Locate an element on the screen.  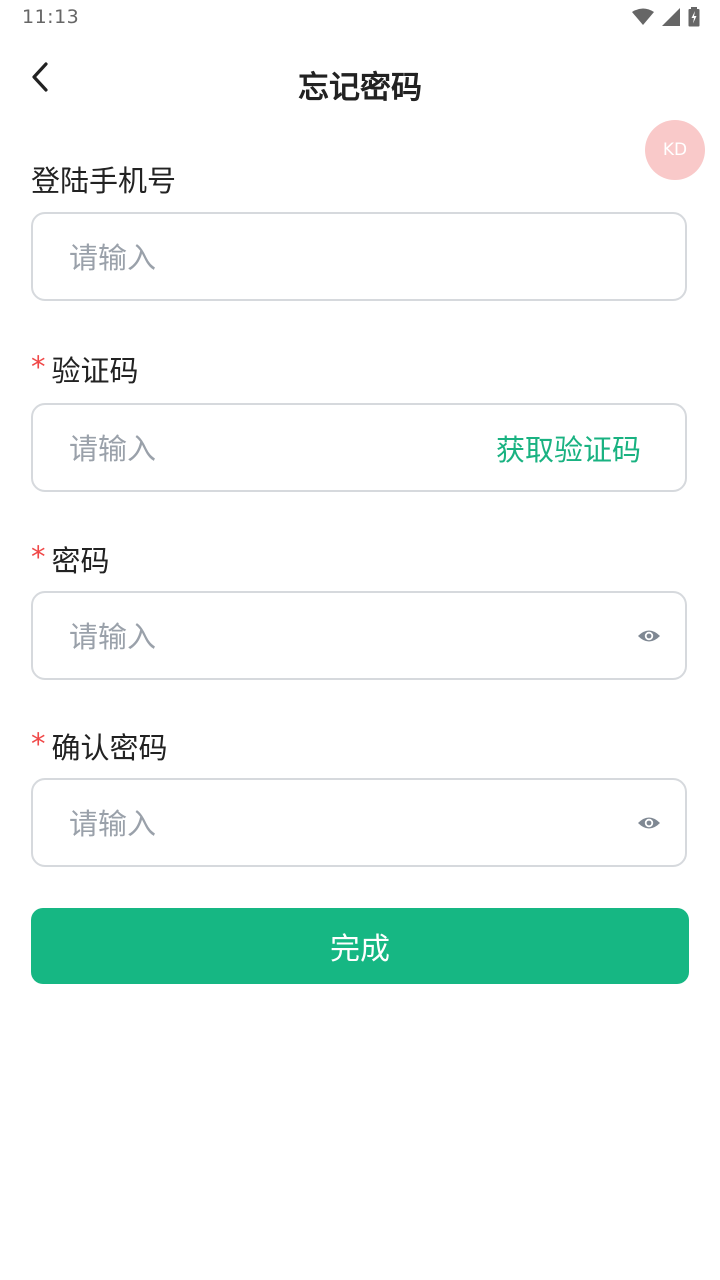
submit-button: 完成 is located at coordinates (360, 946).